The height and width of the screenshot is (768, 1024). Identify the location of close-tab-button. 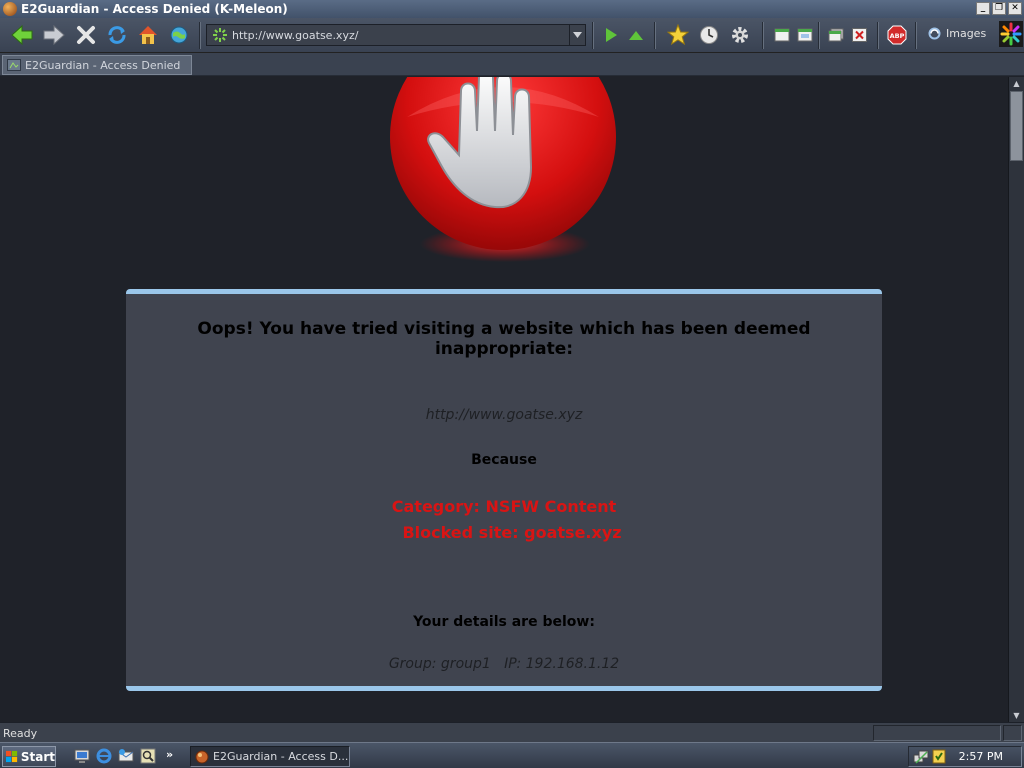
(859, 35).